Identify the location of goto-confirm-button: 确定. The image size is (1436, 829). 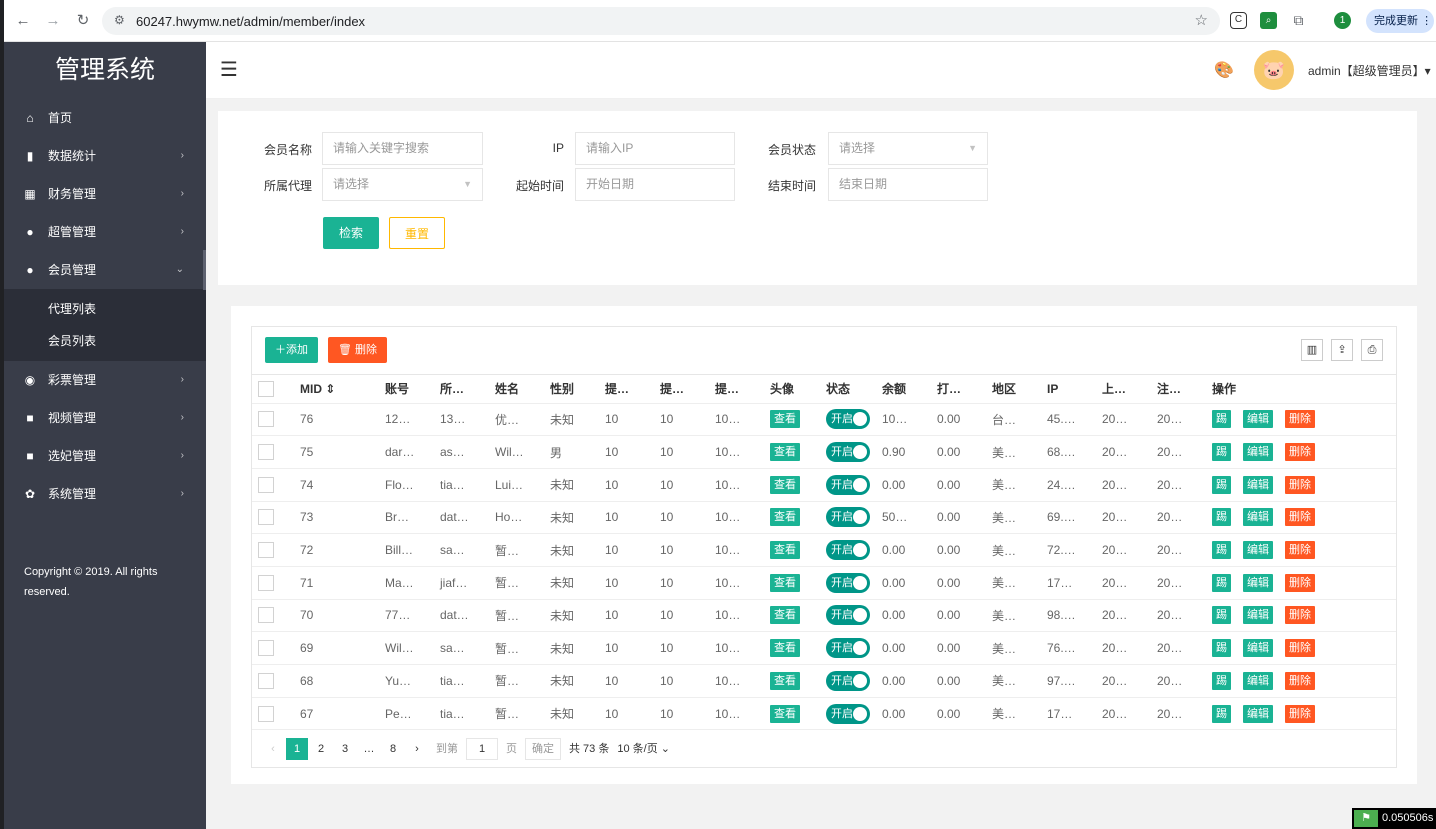
(543, 749).